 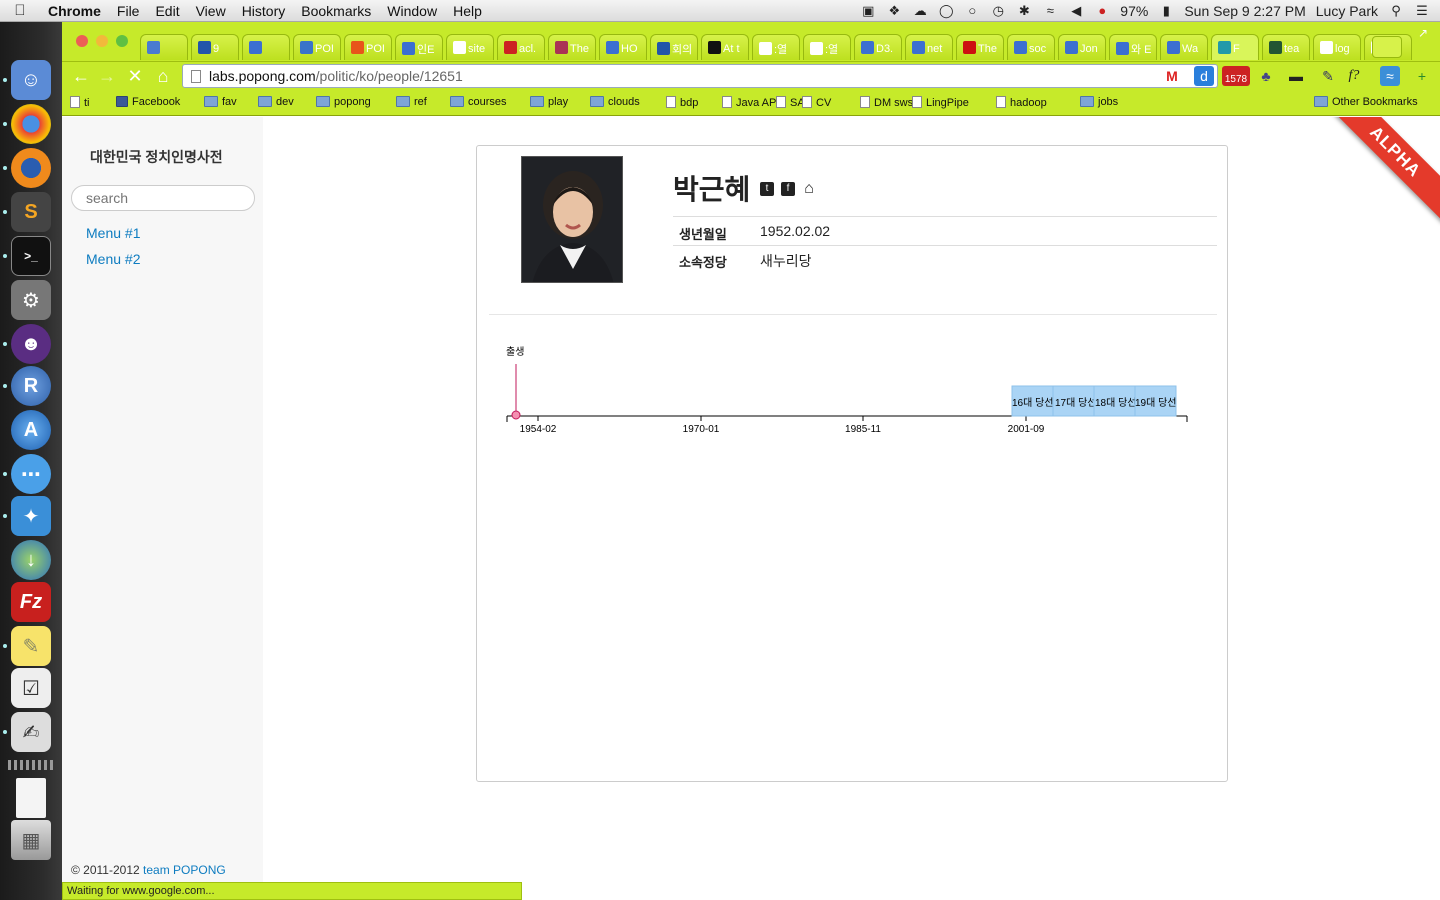 I want to click on notification-list-icon: ☰, so click(x=1422, y=10).